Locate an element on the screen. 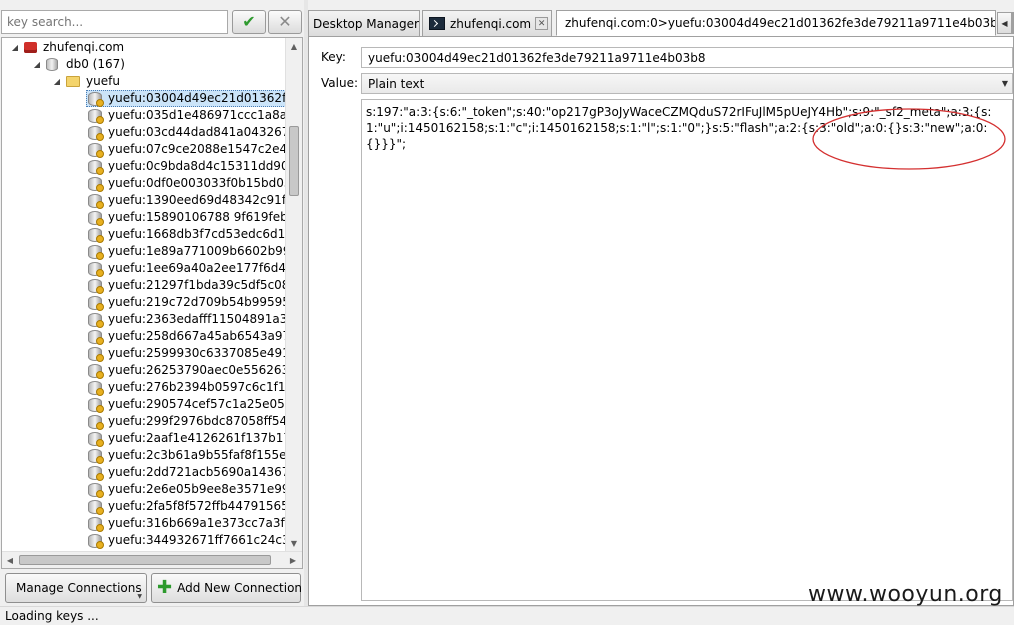  key-label: yuefu:035d1e486971ccc1a8aa0 is located at coordinates (197, 115).